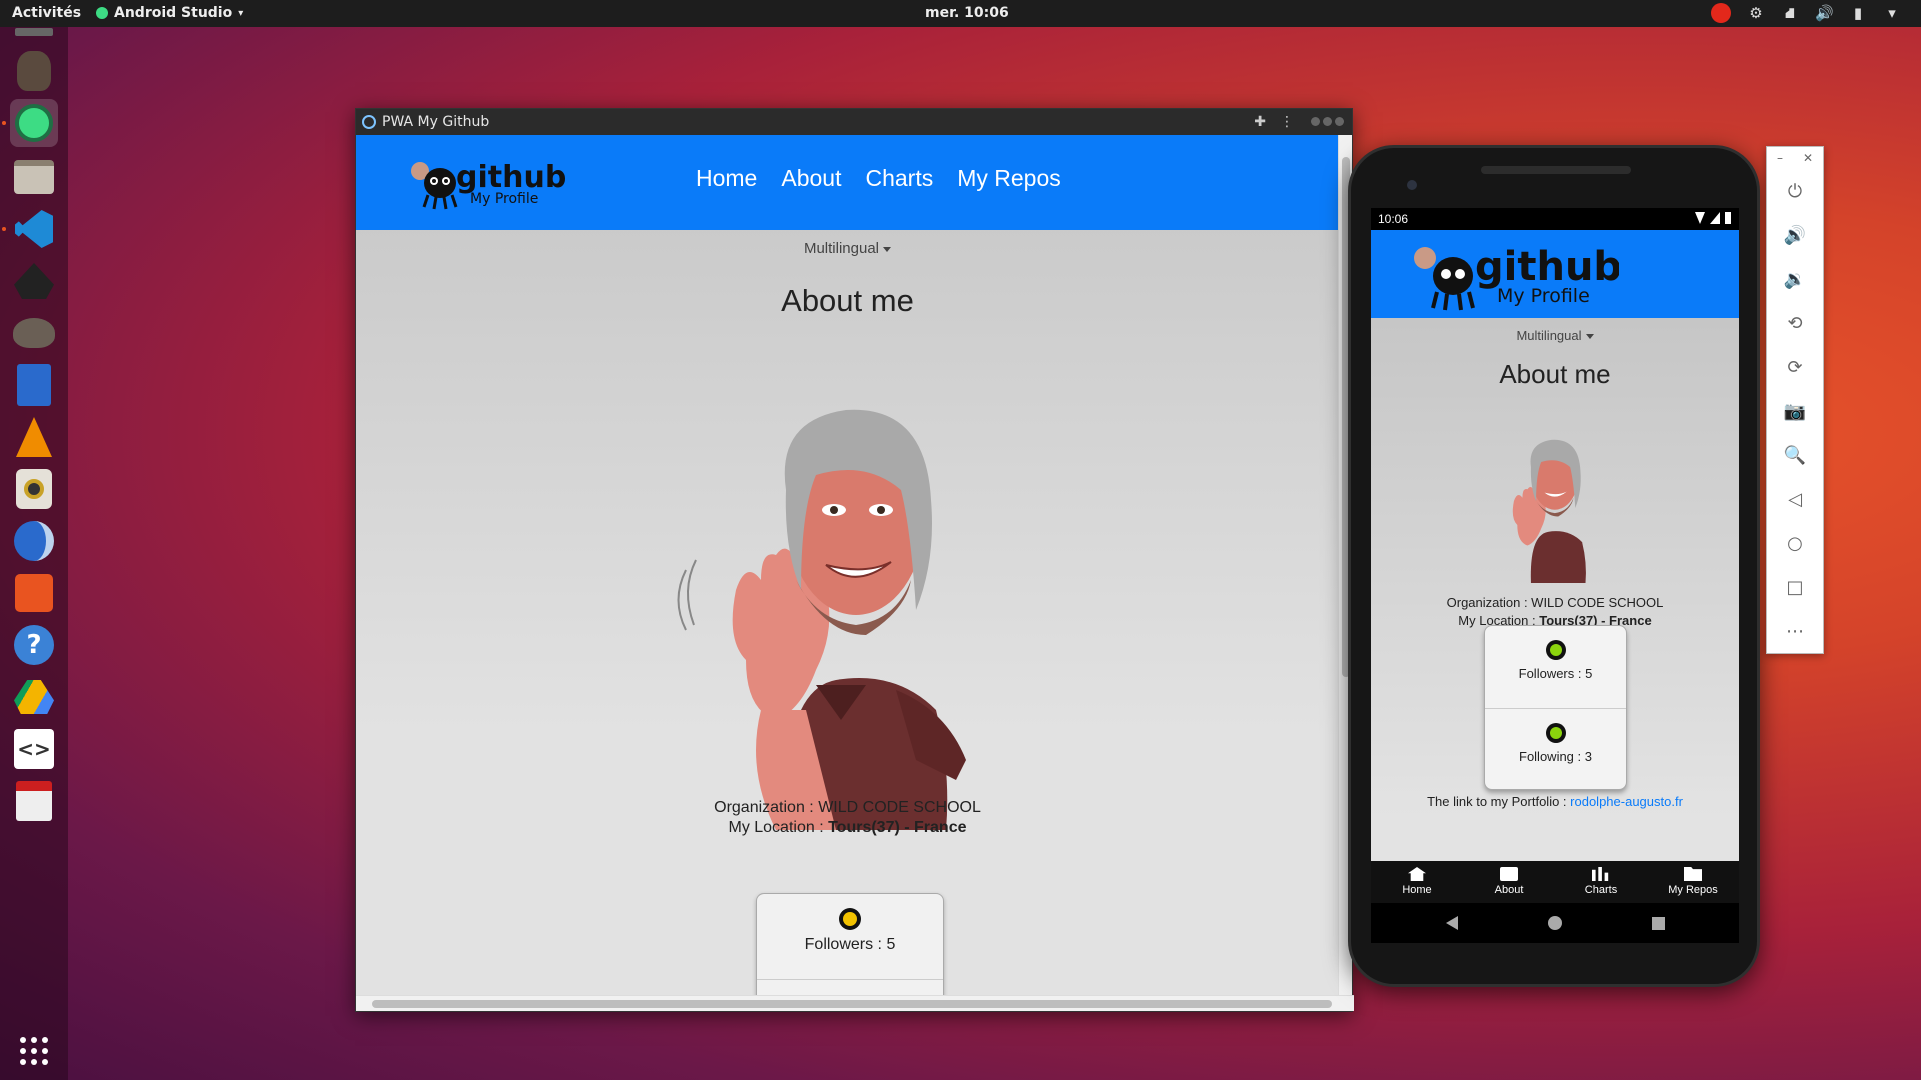 The height and width of the screenshot is (1080, 1921). What do you see at coordinates (34, 645) in the screenshot?
I see `help-icon: ?` at bounding box center [34, 645].